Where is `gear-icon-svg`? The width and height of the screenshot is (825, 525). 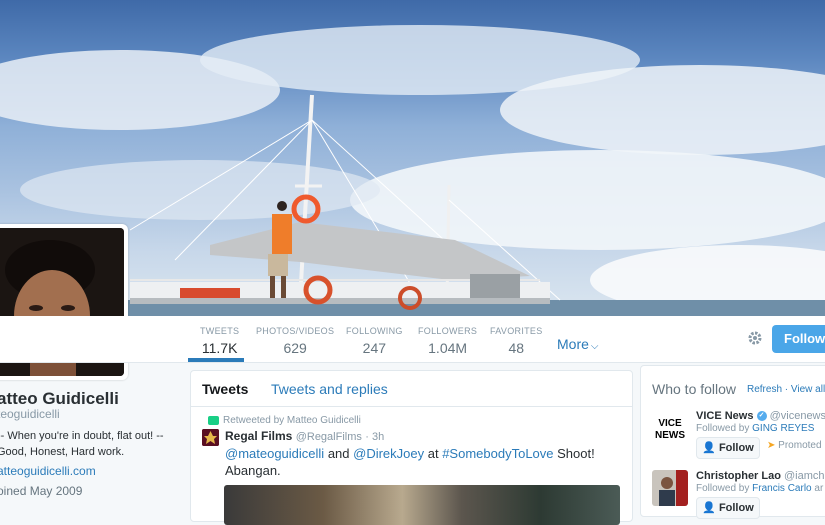 gear-icon-svg is located at coordinates (755, 338).